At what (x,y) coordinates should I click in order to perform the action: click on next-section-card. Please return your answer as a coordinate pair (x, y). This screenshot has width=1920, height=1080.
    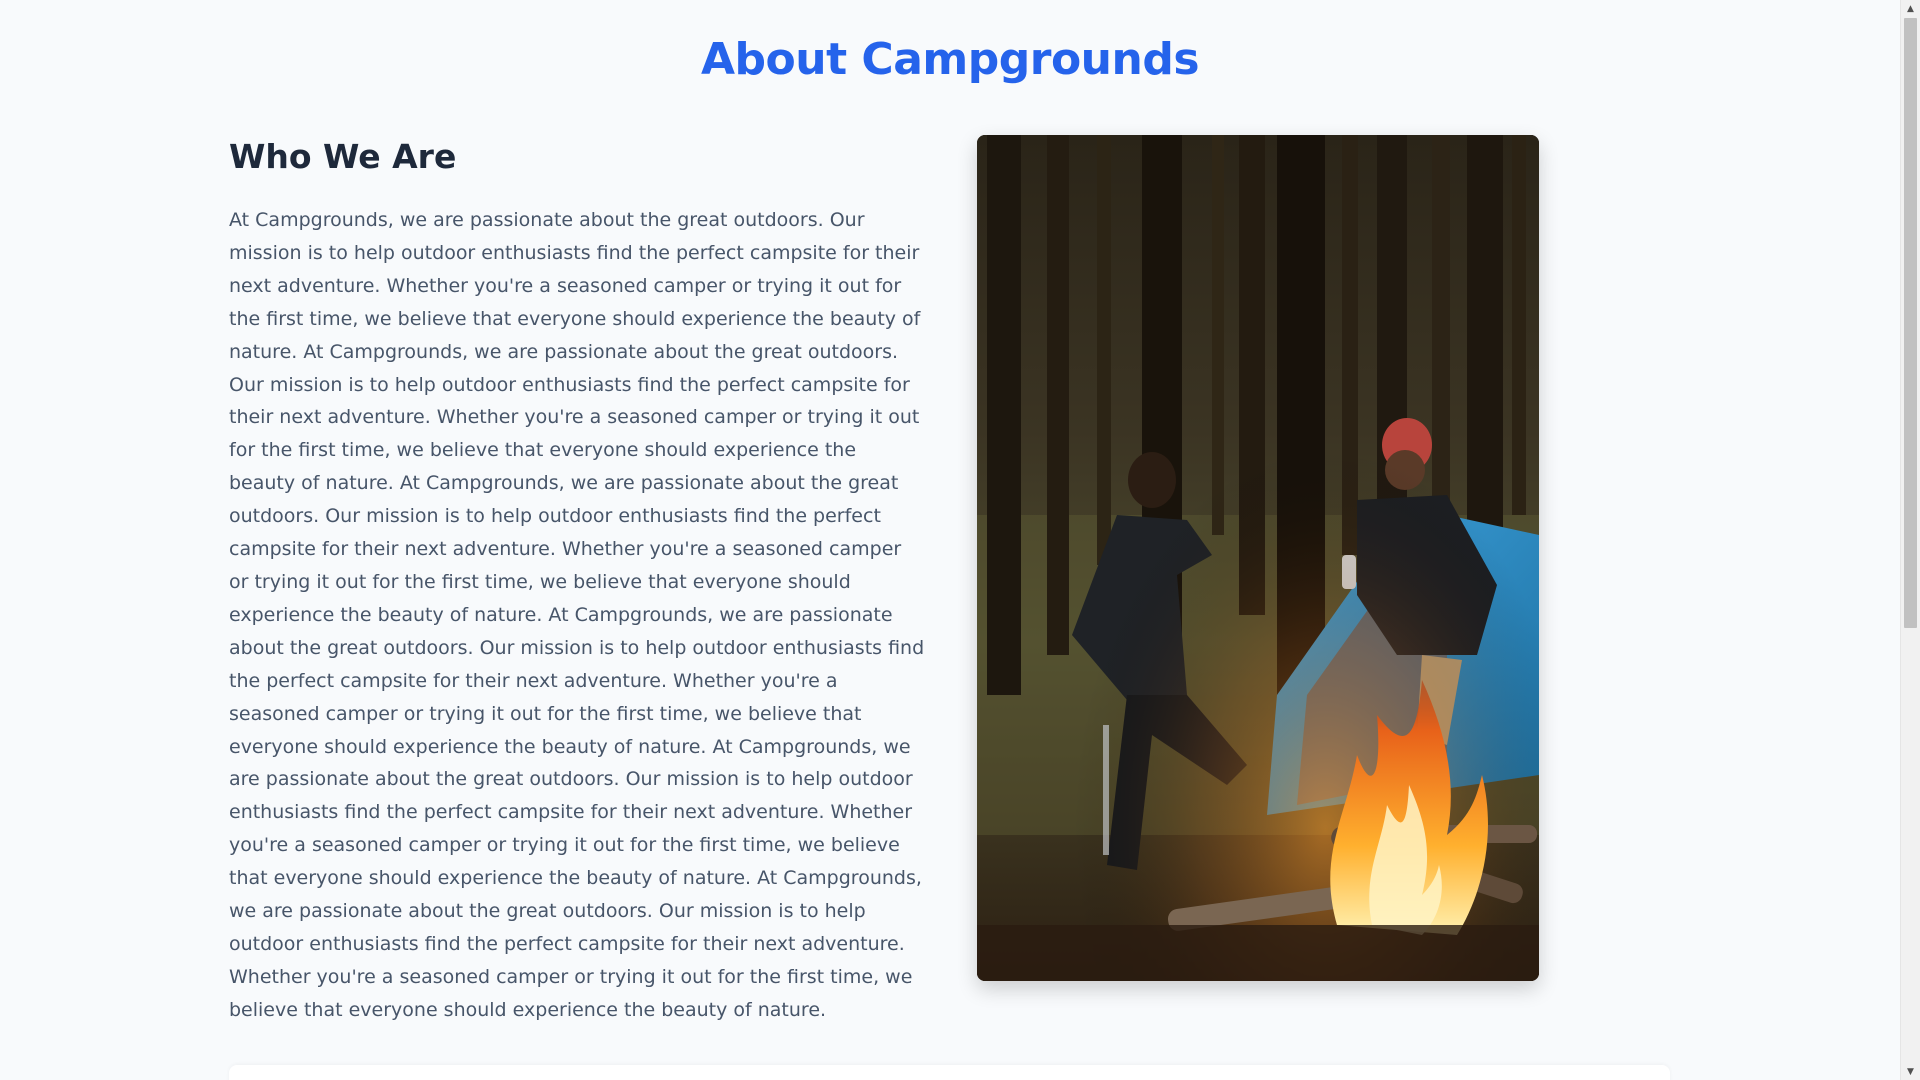
    Looking at the image, I should click on (949, 1072).